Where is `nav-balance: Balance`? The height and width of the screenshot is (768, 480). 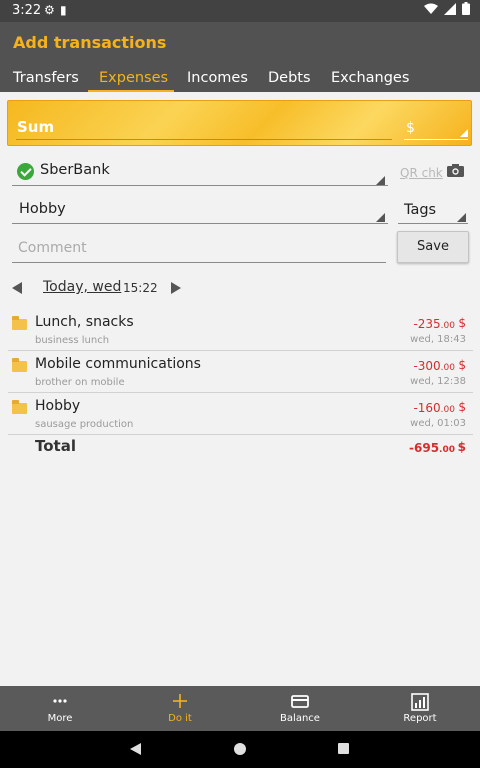 nav-balance: Balance is located at coordinates (300, 708).